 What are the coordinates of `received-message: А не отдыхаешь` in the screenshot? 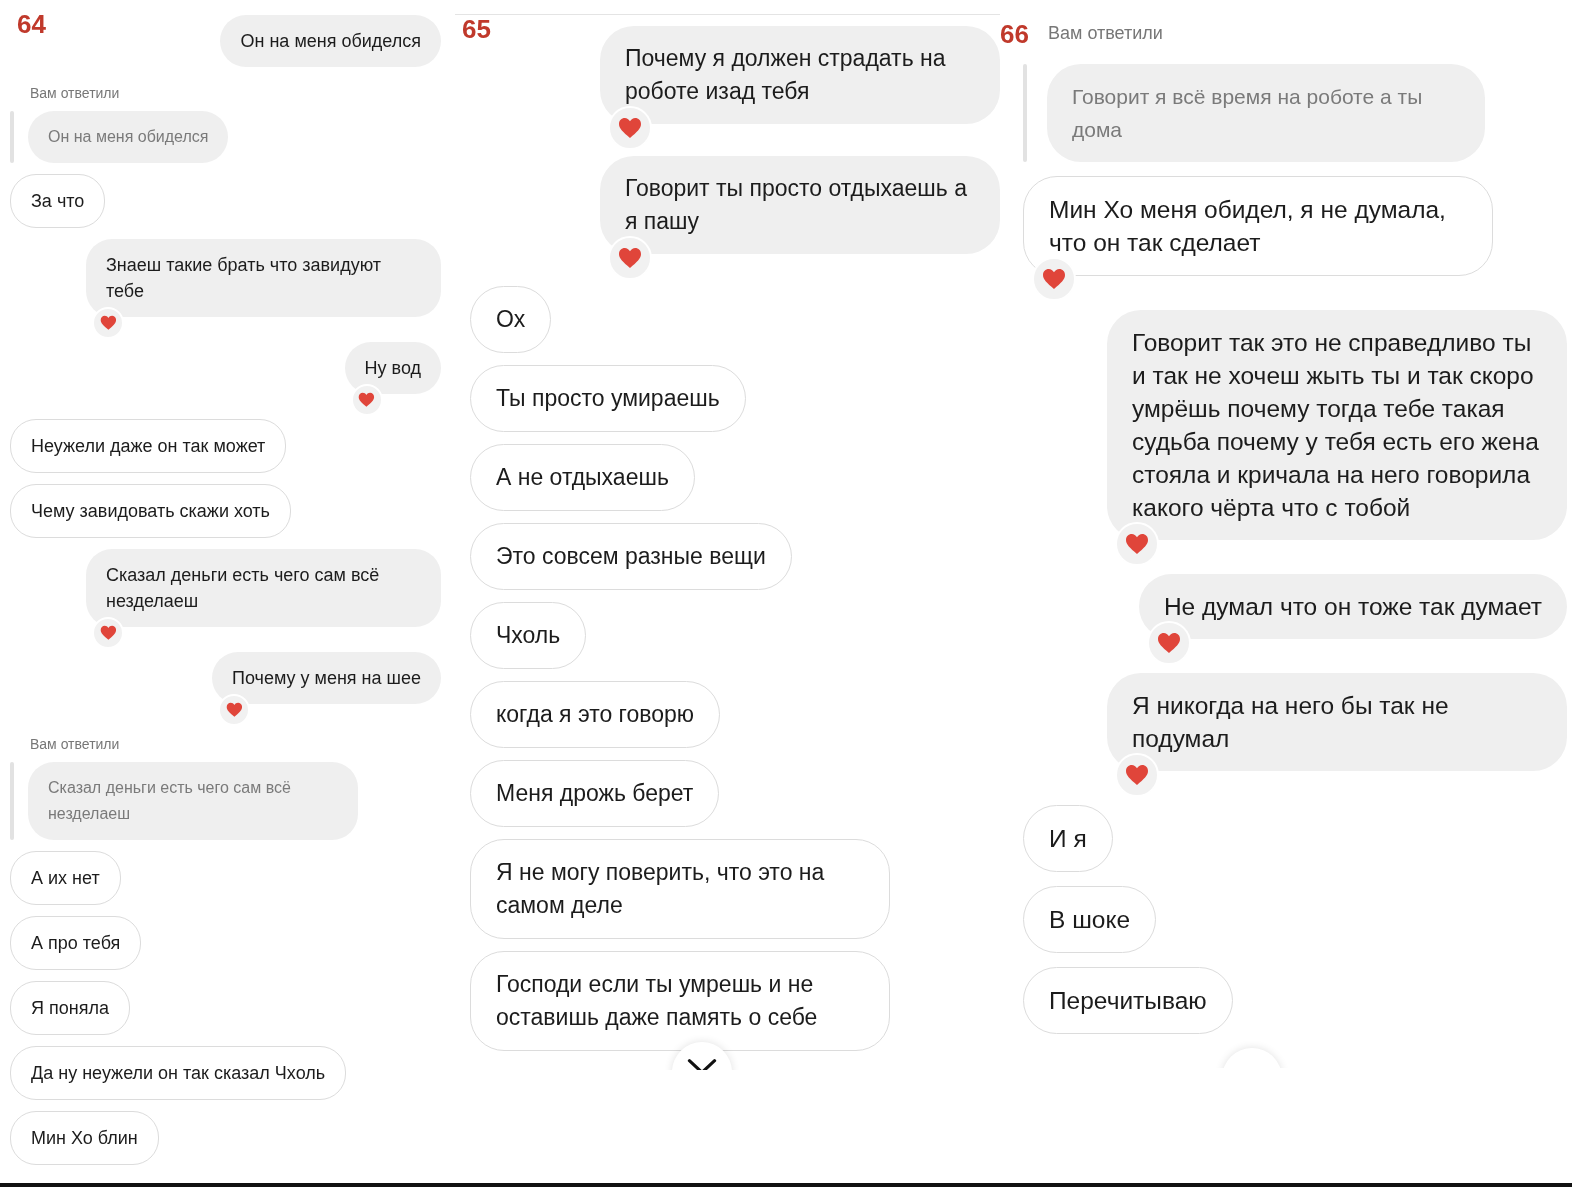 It's located at (582, 477).